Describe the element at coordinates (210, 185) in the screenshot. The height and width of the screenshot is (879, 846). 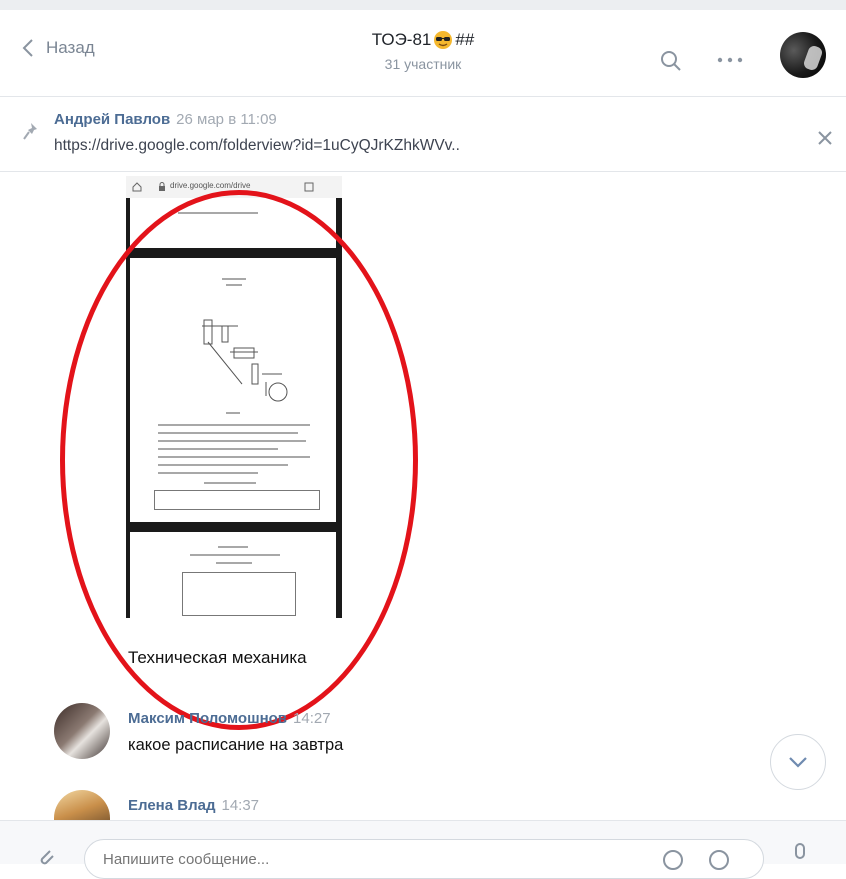
I see `photo-url-text: drive.google.com/drive` at that location.